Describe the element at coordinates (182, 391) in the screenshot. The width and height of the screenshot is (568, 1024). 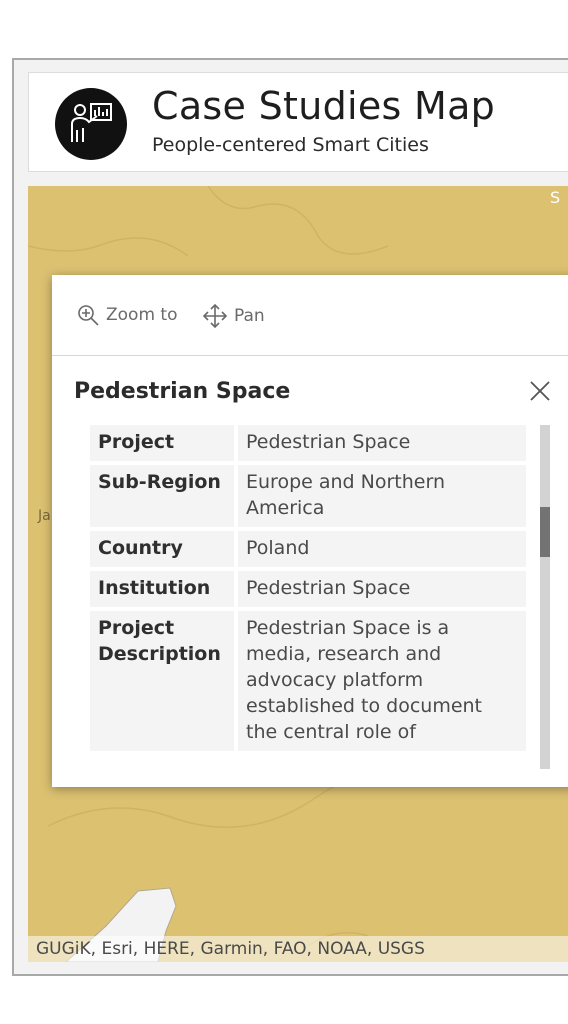
I see `popup-title: Pedestrian Space` at that location.